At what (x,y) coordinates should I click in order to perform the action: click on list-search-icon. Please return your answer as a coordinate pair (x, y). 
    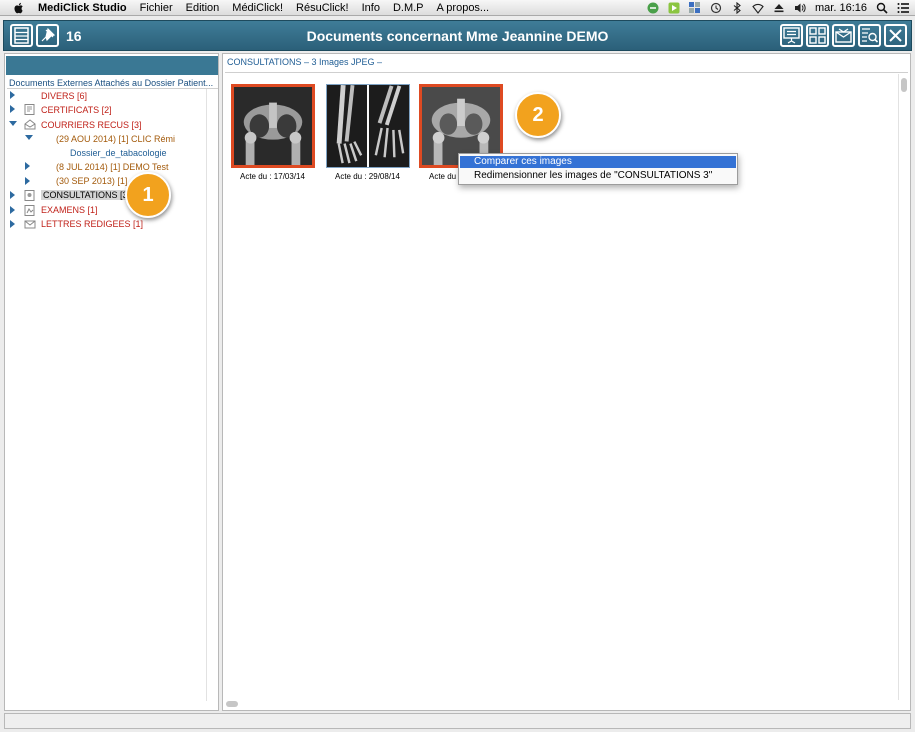
    Looking at the image, I should click on (870, 35).